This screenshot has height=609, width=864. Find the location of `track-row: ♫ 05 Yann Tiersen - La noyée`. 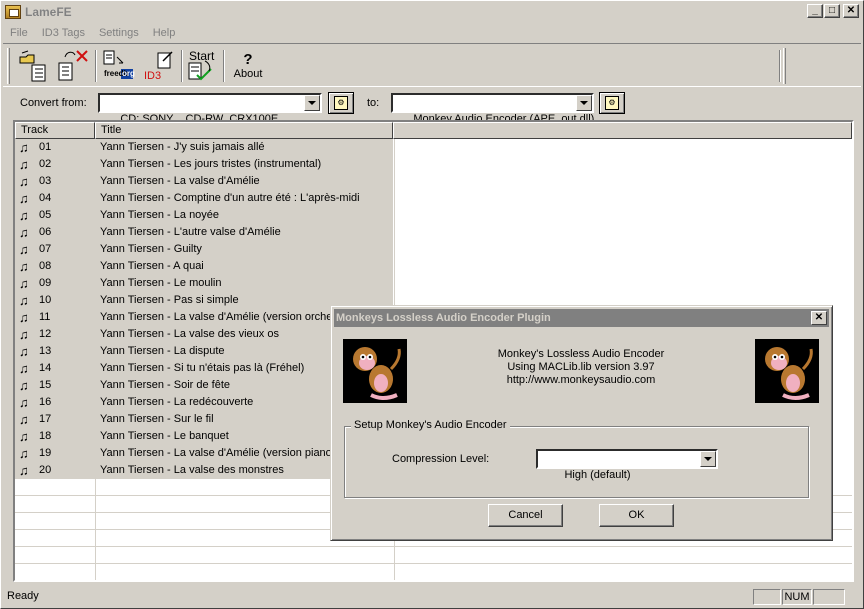

track-row: ♫ 05 Yann Tiersen - La noyée is located at coordinates (433, 215).